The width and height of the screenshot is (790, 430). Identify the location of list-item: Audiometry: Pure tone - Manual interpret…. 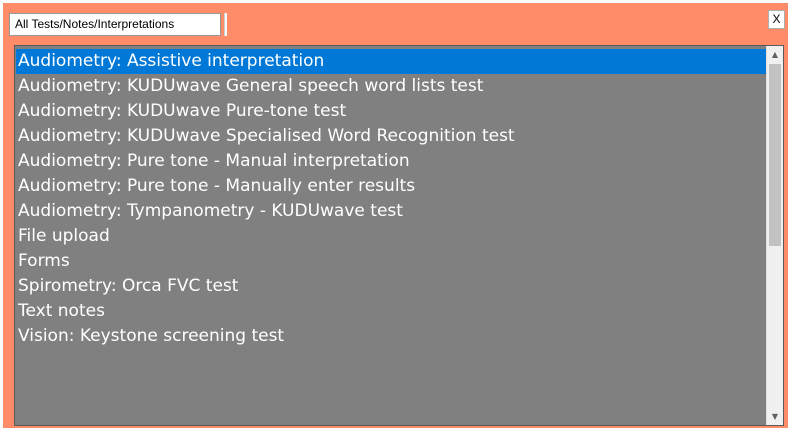
(391, 161).